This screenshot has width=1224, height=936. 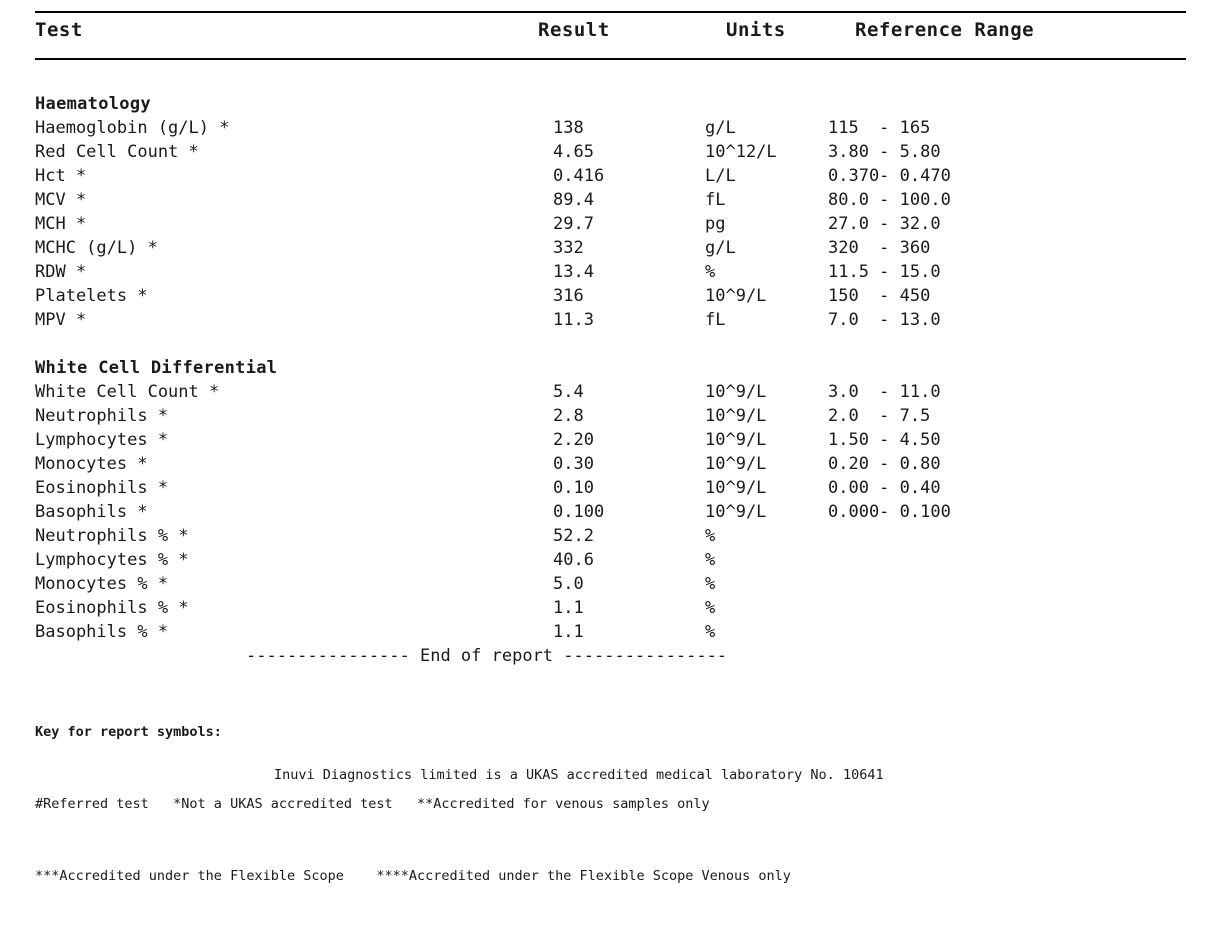 I want to click on table-row: Monocytes * 0.30 10^9/L 0.20 - 0.80, so click(x=612, y=464).